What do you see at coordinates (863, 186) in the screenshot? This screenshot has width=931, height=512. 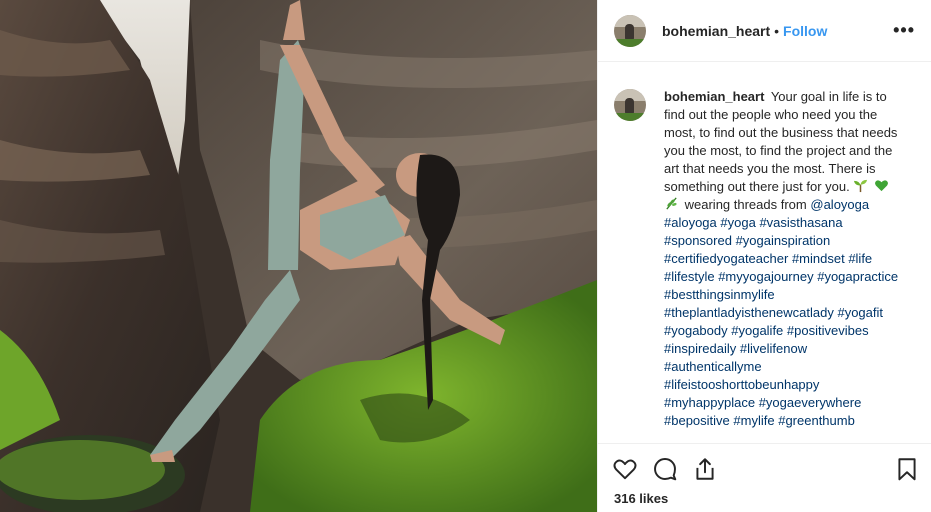 I see `seedling-emoji` at bounding box center [863, 186].